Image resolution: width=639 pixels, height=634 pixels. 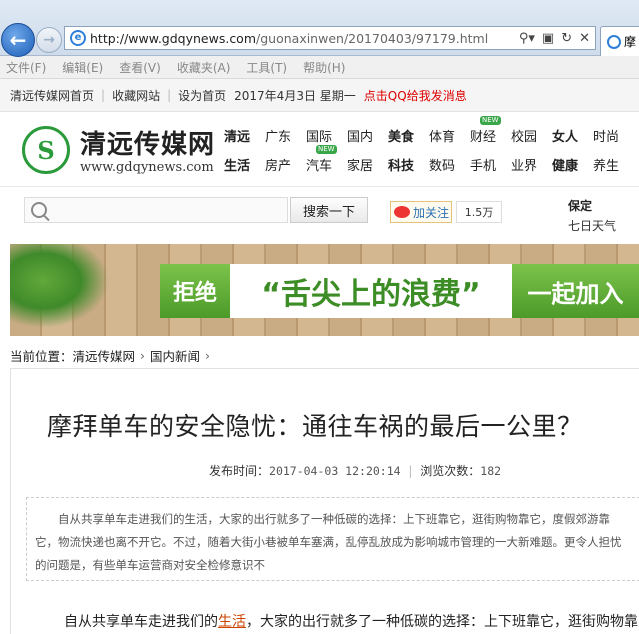 What do you see at coordinates (295, 95) in the screenshot?
I see `current-date: 2017年4月3日 星期一` at bounding box center [295, 95].